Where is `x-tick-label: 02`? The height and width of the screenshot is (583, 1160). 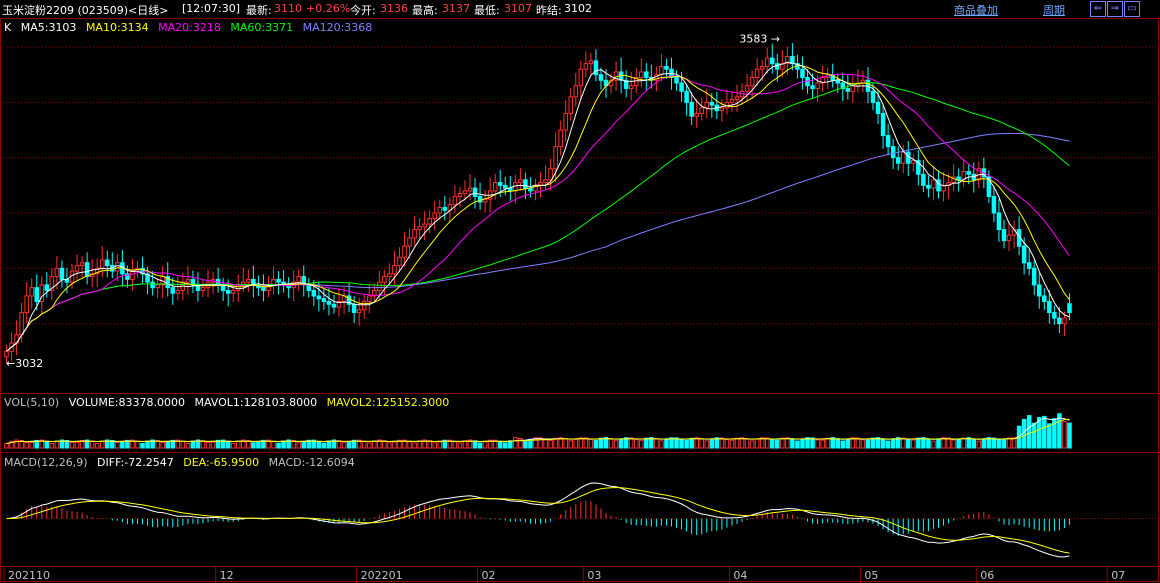
x-tick-label: 02 is located at coordinates (489, 575).